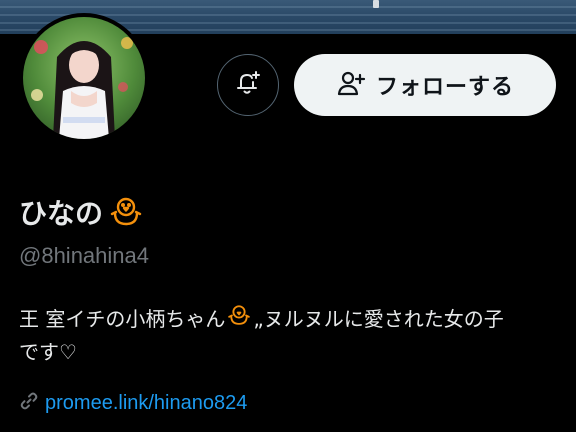 This screenshot has width=576, height=432. I want to click on profile-link-row: promee.link/hinano824, so click(133, 403).